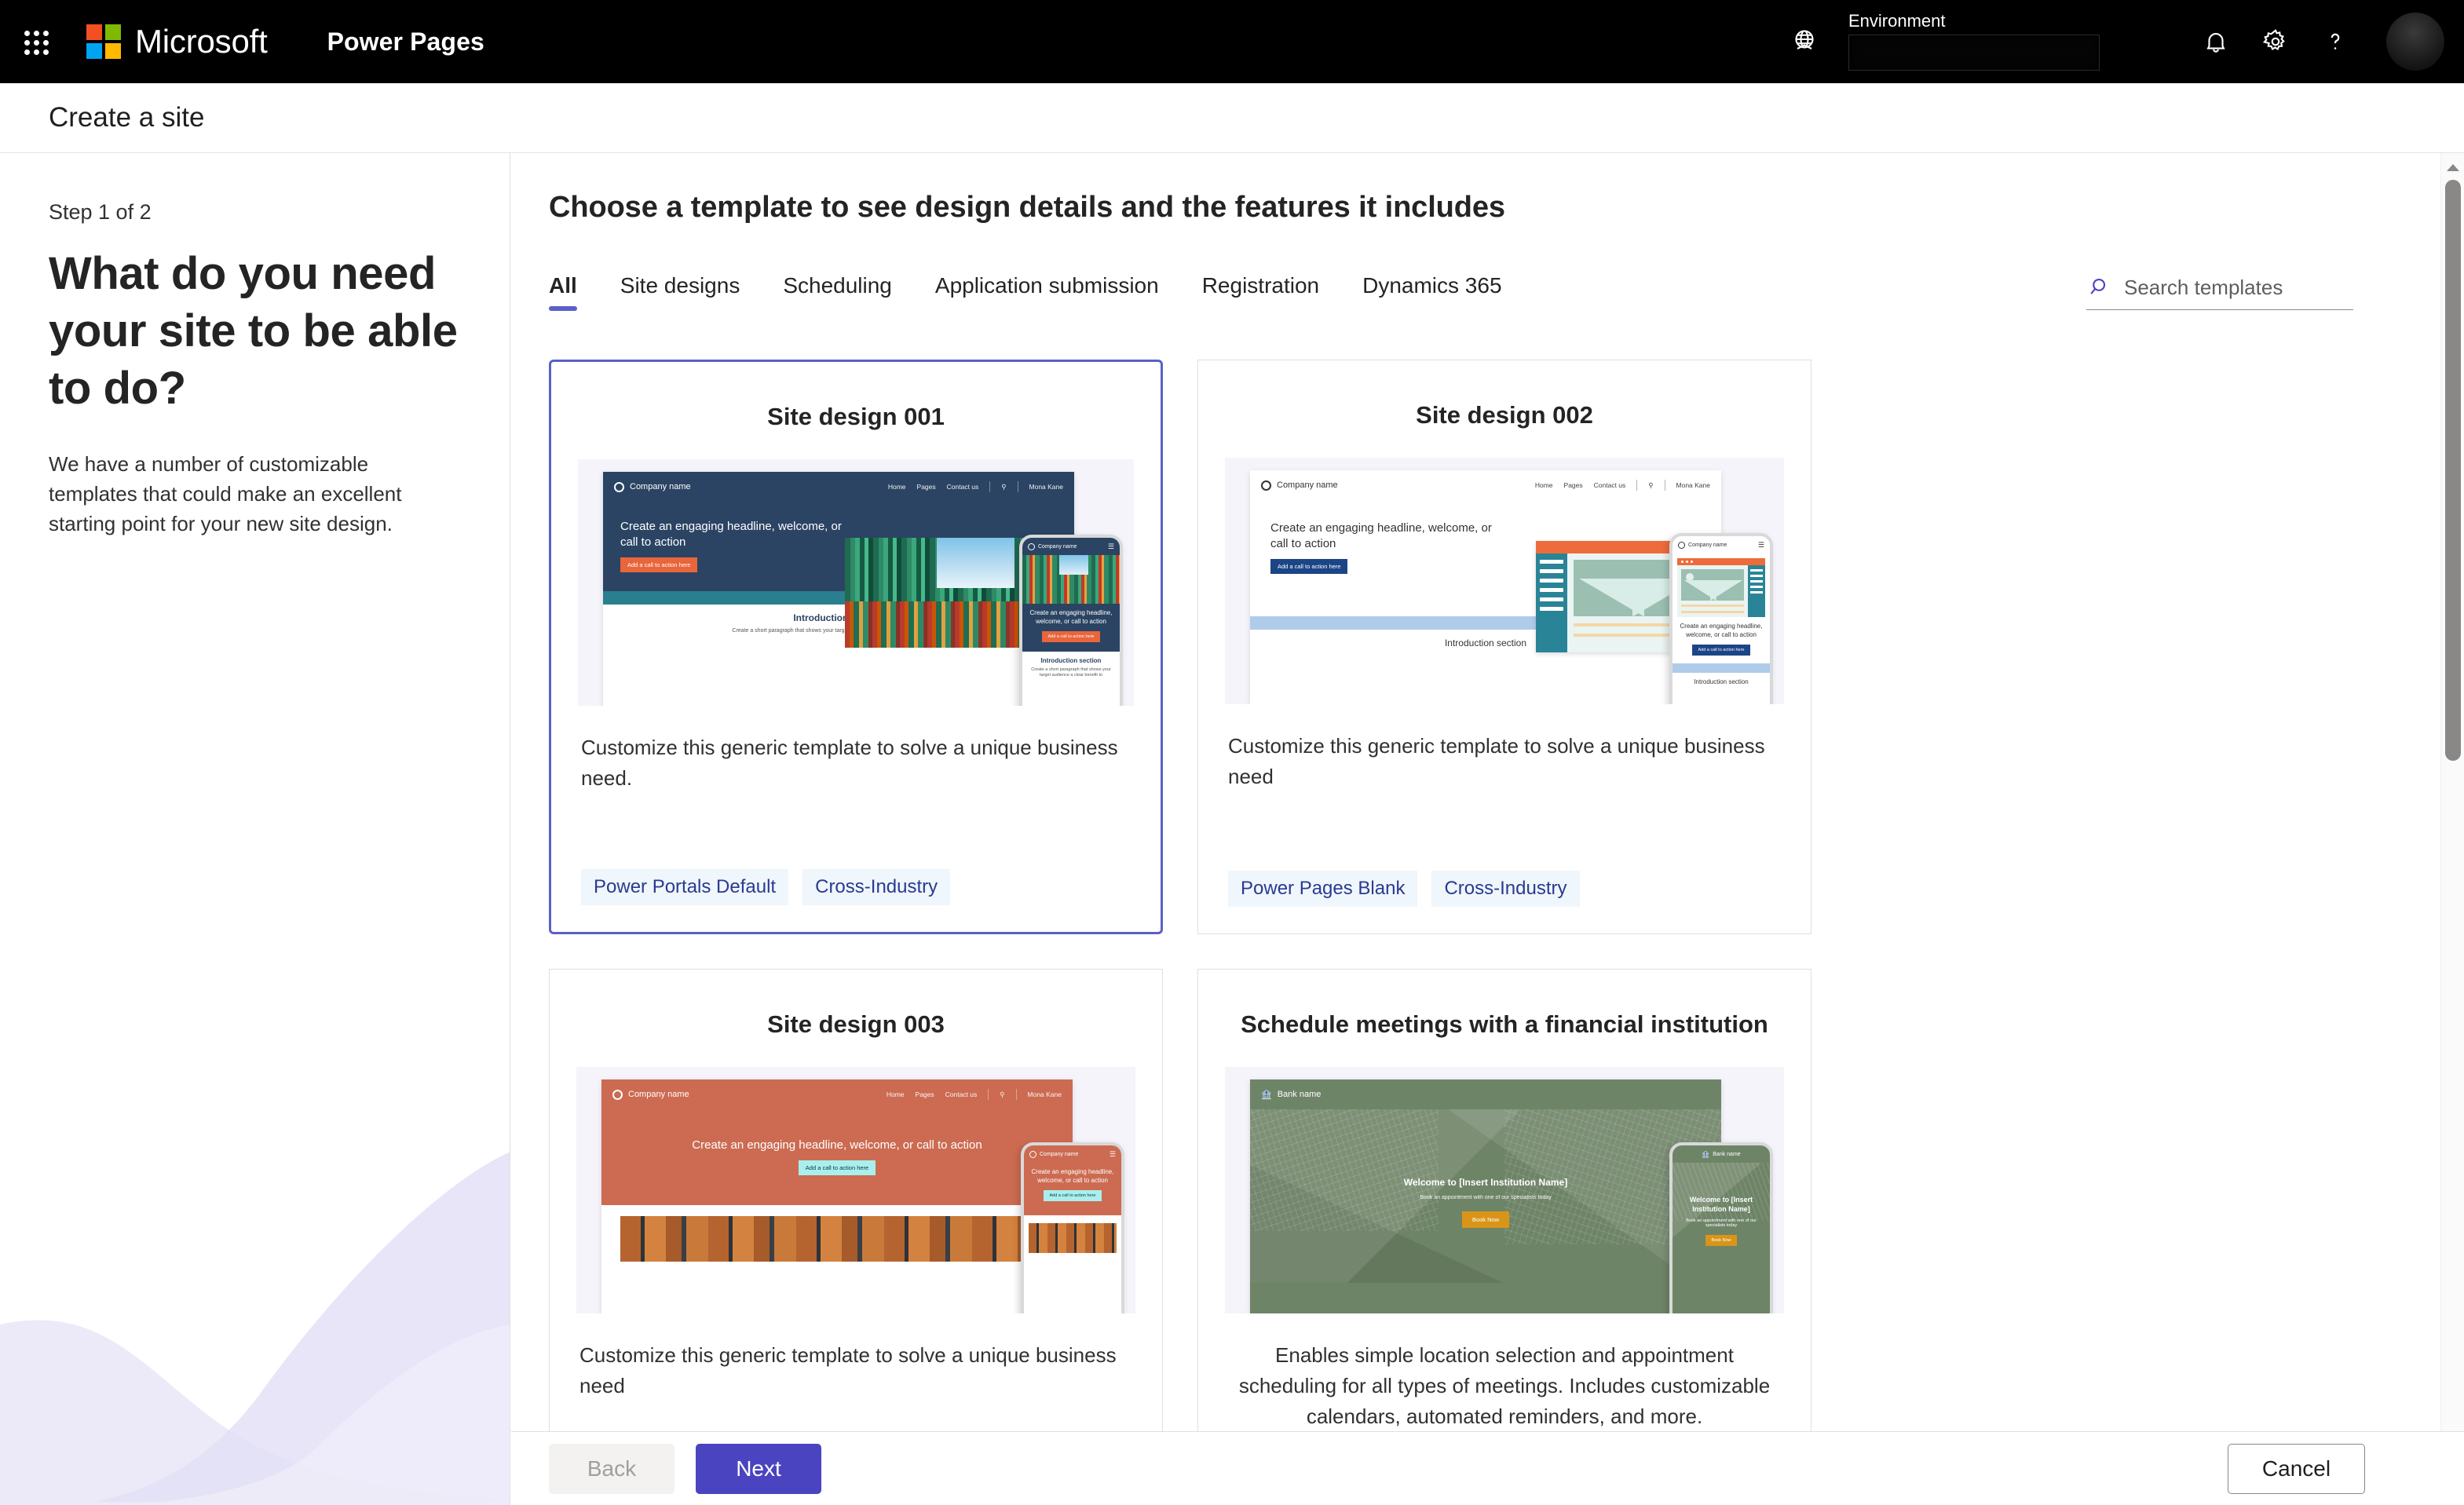  I want to click on search-templates-box, so click(2220, 291).